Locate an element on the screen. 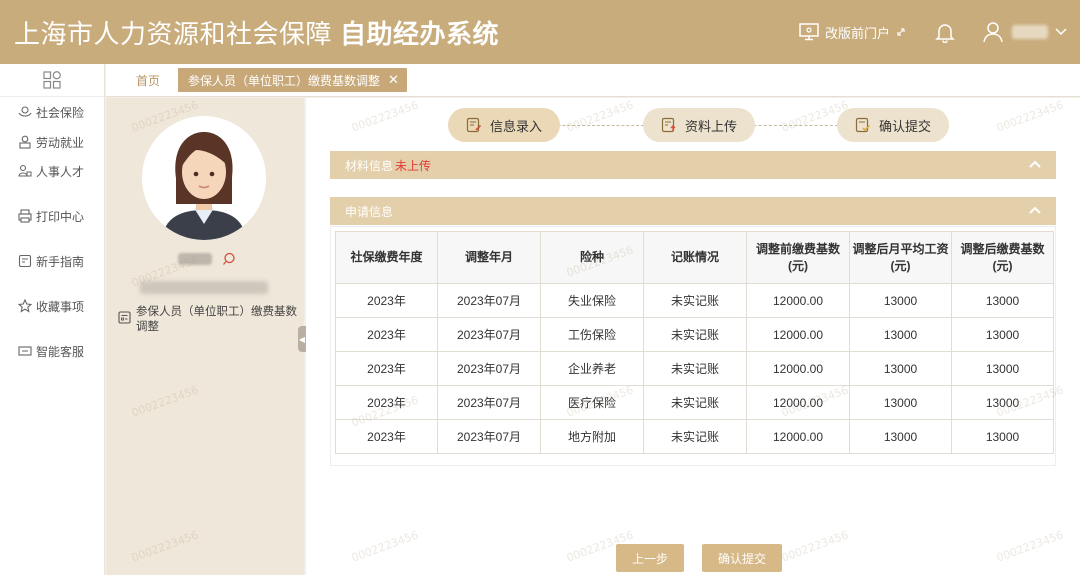 This screenshot has height=575, width=1080. sidebar-item: 社会保险 is located at coordinates (42, 112).